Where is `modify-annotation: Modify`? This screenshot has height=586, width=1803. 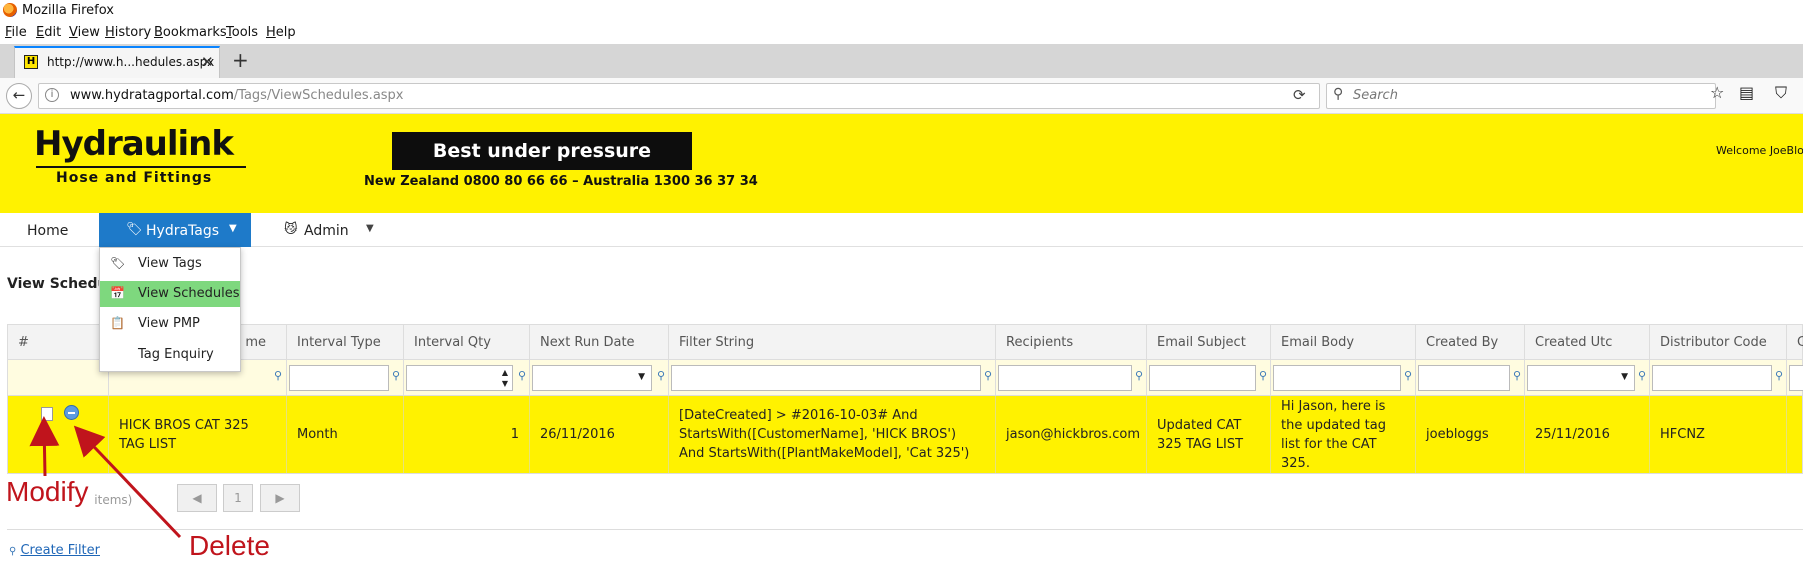 modify-annotation: Modify is located at coordinates (48, 492).